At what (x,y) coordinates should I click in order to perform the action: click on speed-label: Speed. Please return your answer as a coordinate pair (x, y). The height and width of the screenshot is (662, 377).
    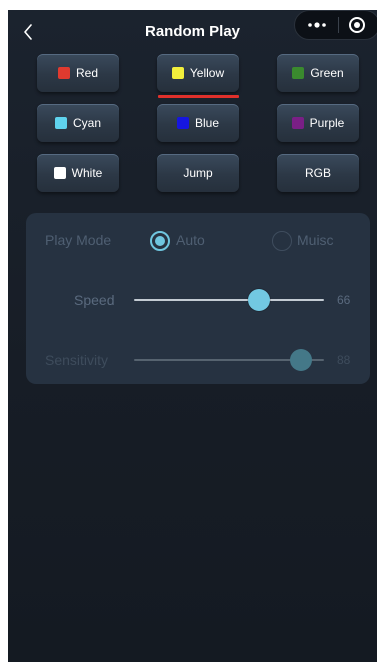
    Looking at the image, I should click on (94, 300).